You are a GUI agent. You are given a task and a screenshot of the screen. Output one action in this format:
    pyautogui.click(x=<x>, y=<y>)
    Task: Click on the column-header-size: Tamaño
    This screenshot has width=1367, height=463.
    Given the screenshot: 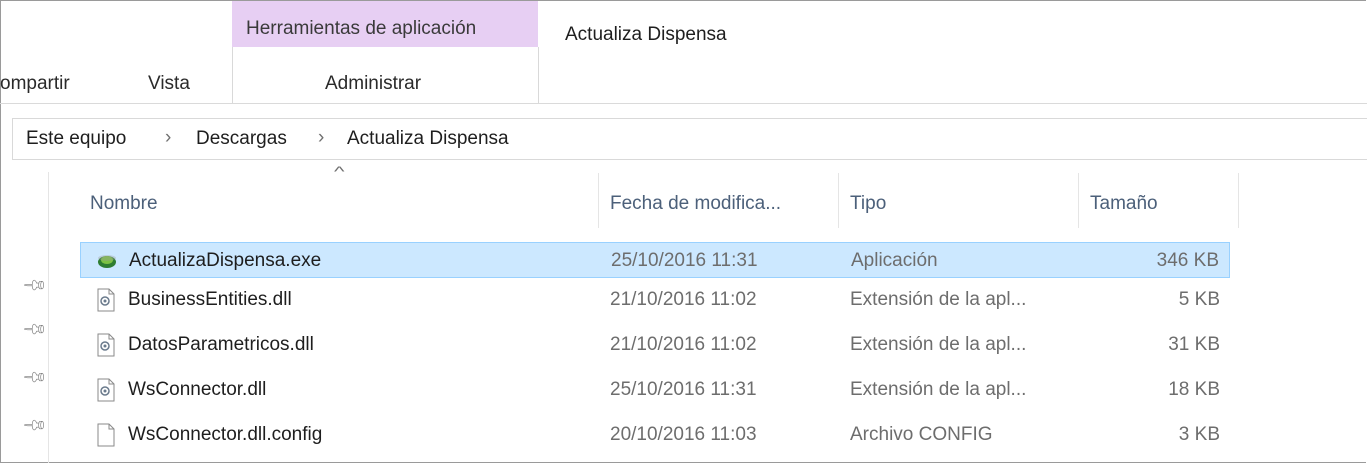 What is the action you would take?
    pyautogui.click(x=1124, y=204)
    